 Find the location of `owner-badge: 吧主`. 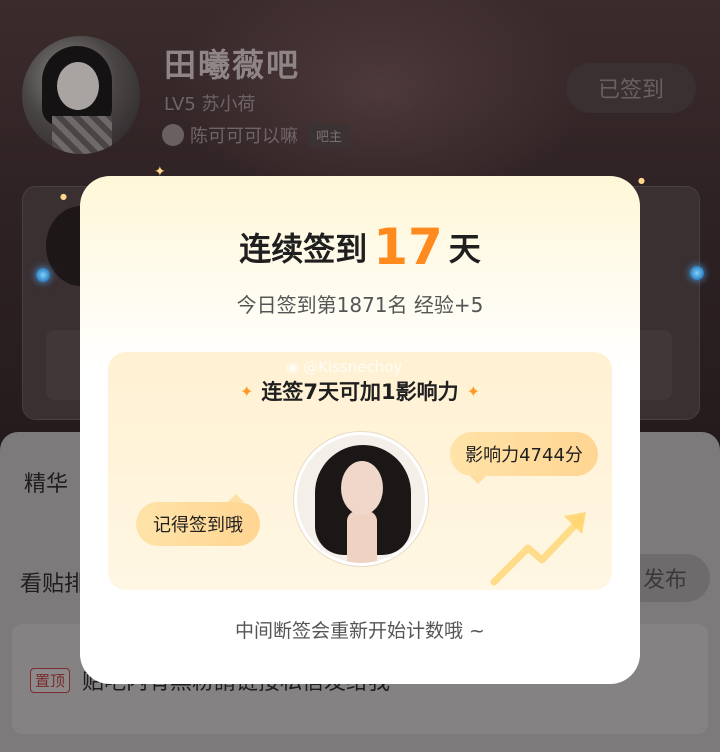

owner-badge: 吧主 is located at coordinates (329, 135).